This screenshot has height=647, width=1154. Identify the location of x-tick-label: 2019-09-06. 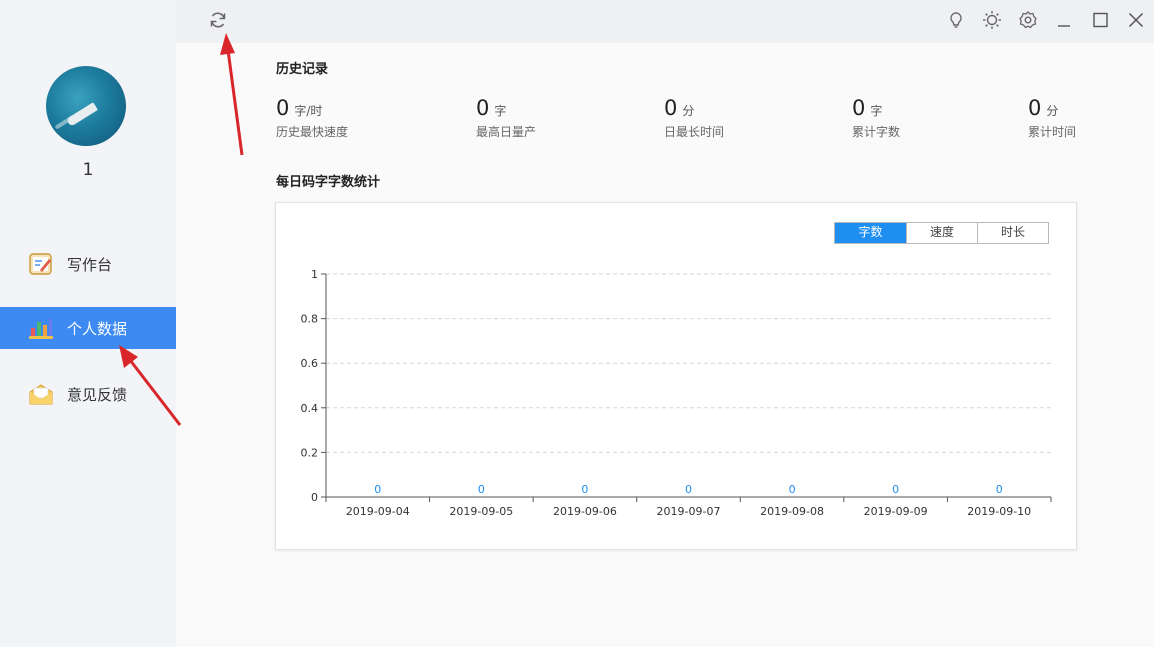
(585, 511).